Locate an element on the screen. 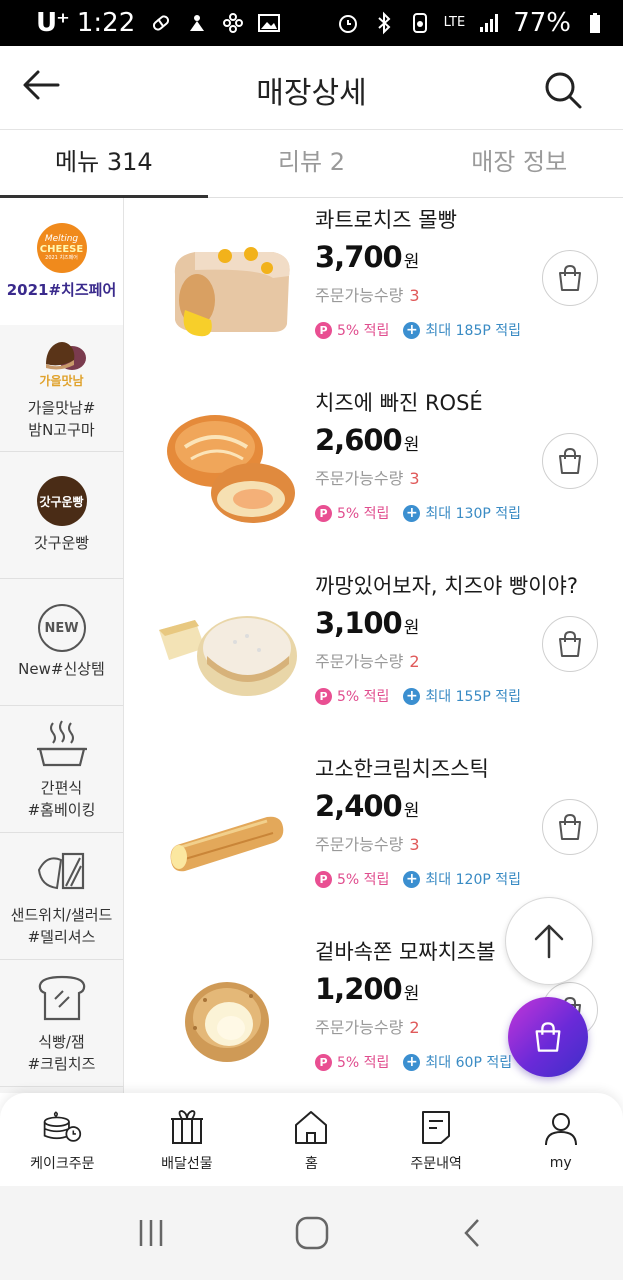 The image size is (623, 1280). product-price: 2,600 원 is located at coordinates (367, 440).